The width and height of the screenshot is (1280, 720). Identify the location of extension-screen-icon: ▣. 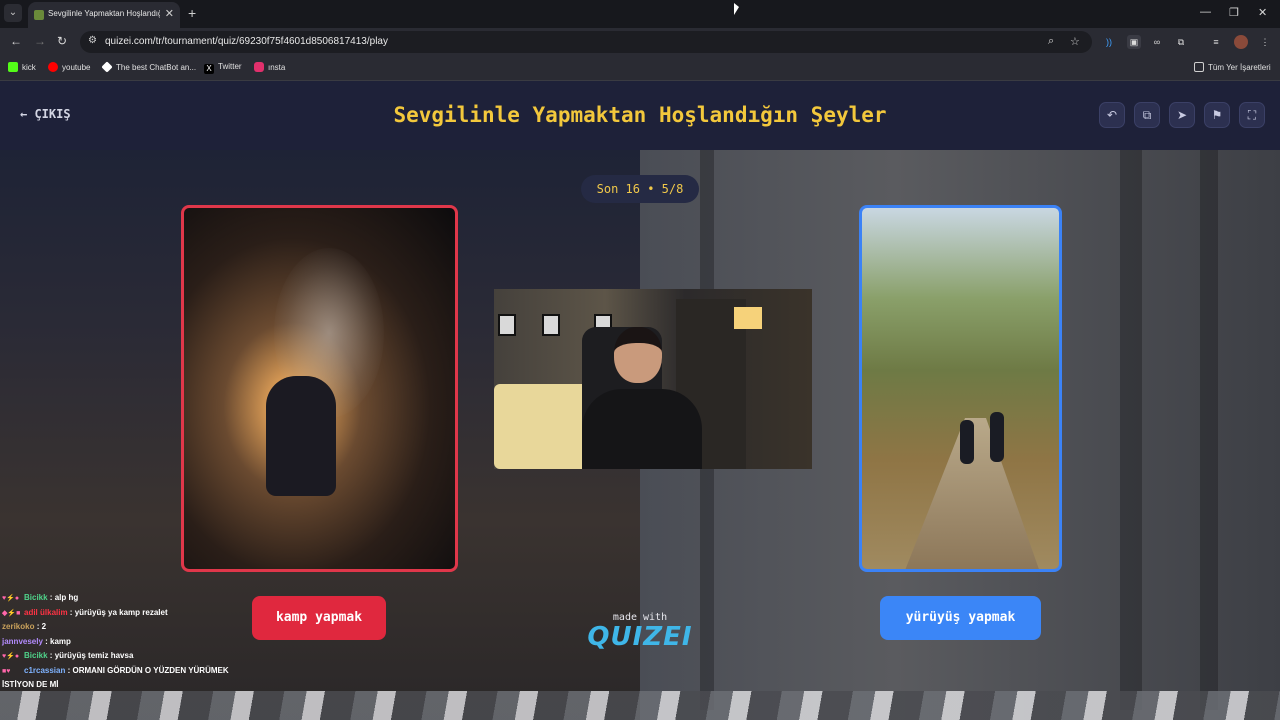
(1134, 42).